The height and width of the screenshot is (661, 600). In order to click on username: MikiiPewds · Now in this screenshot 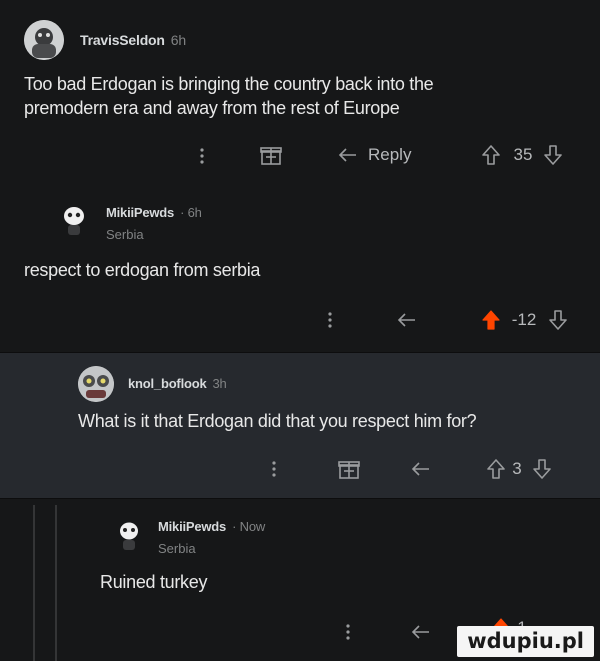, I will do `click(211, 526)`.